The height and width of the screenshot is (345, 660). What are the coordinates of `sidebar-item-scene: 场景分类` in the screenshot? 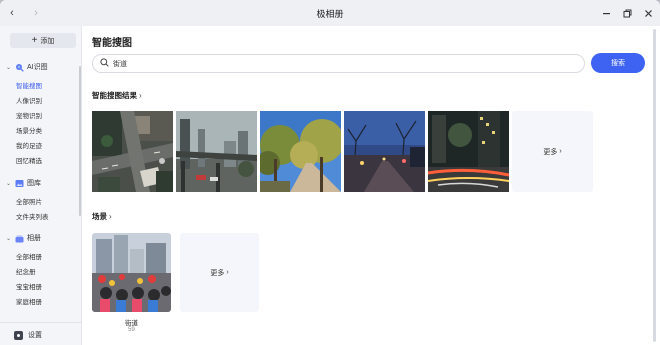 It's located at (29, 130).